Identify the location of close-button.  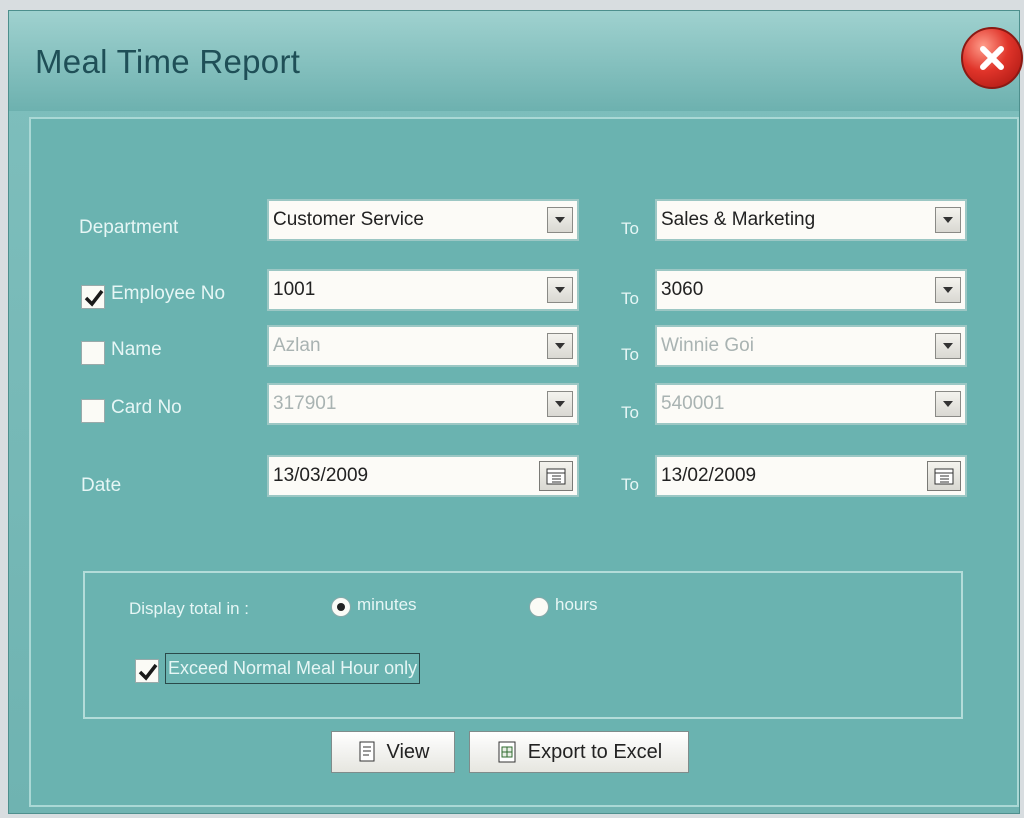
(992, 58).